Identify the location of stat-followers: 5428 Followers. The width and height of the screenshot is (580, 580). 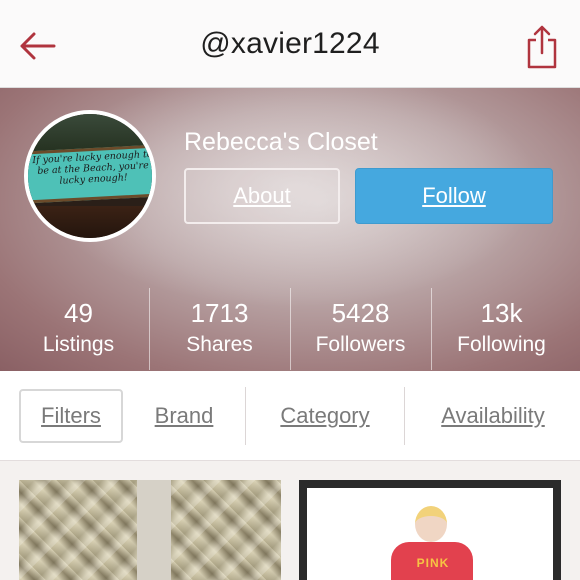
(360, 329).